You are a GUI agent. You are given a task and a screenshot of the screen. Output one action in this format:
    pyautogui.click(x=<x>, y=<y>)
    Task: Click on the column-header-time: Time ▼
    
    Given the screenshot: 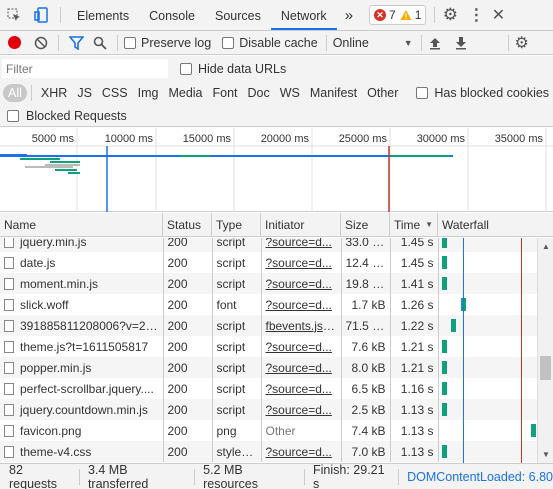 What is the action you would take?
    pyautogui.click(x=414, y=224)
    